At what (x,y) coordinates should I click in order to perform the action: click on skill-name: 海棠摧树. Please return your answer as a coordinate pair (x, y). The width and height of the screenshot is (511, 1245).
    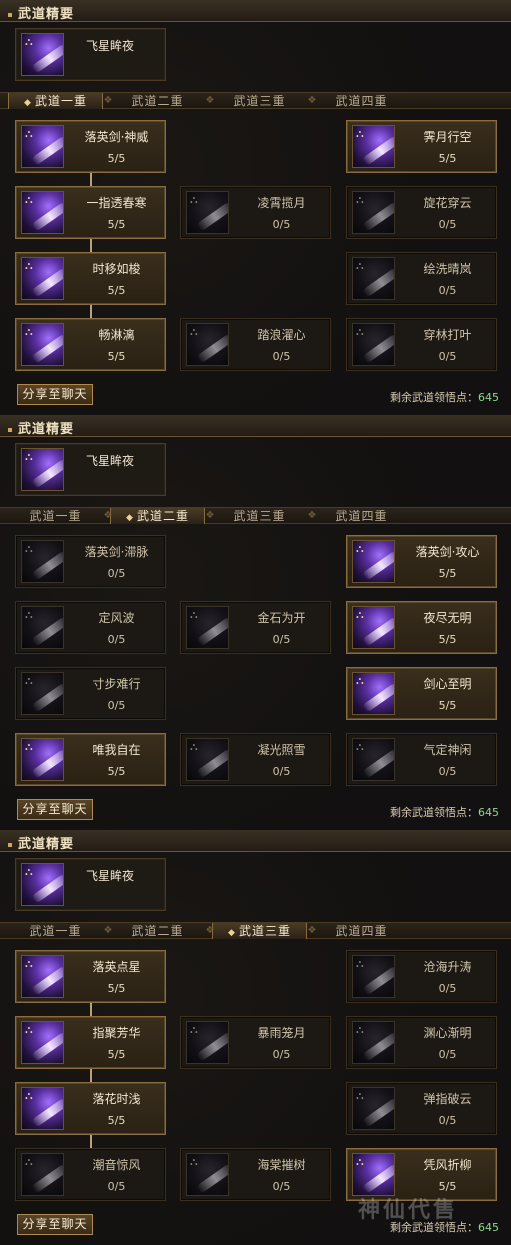
    Looking at the image, I should click on (281, 1165).